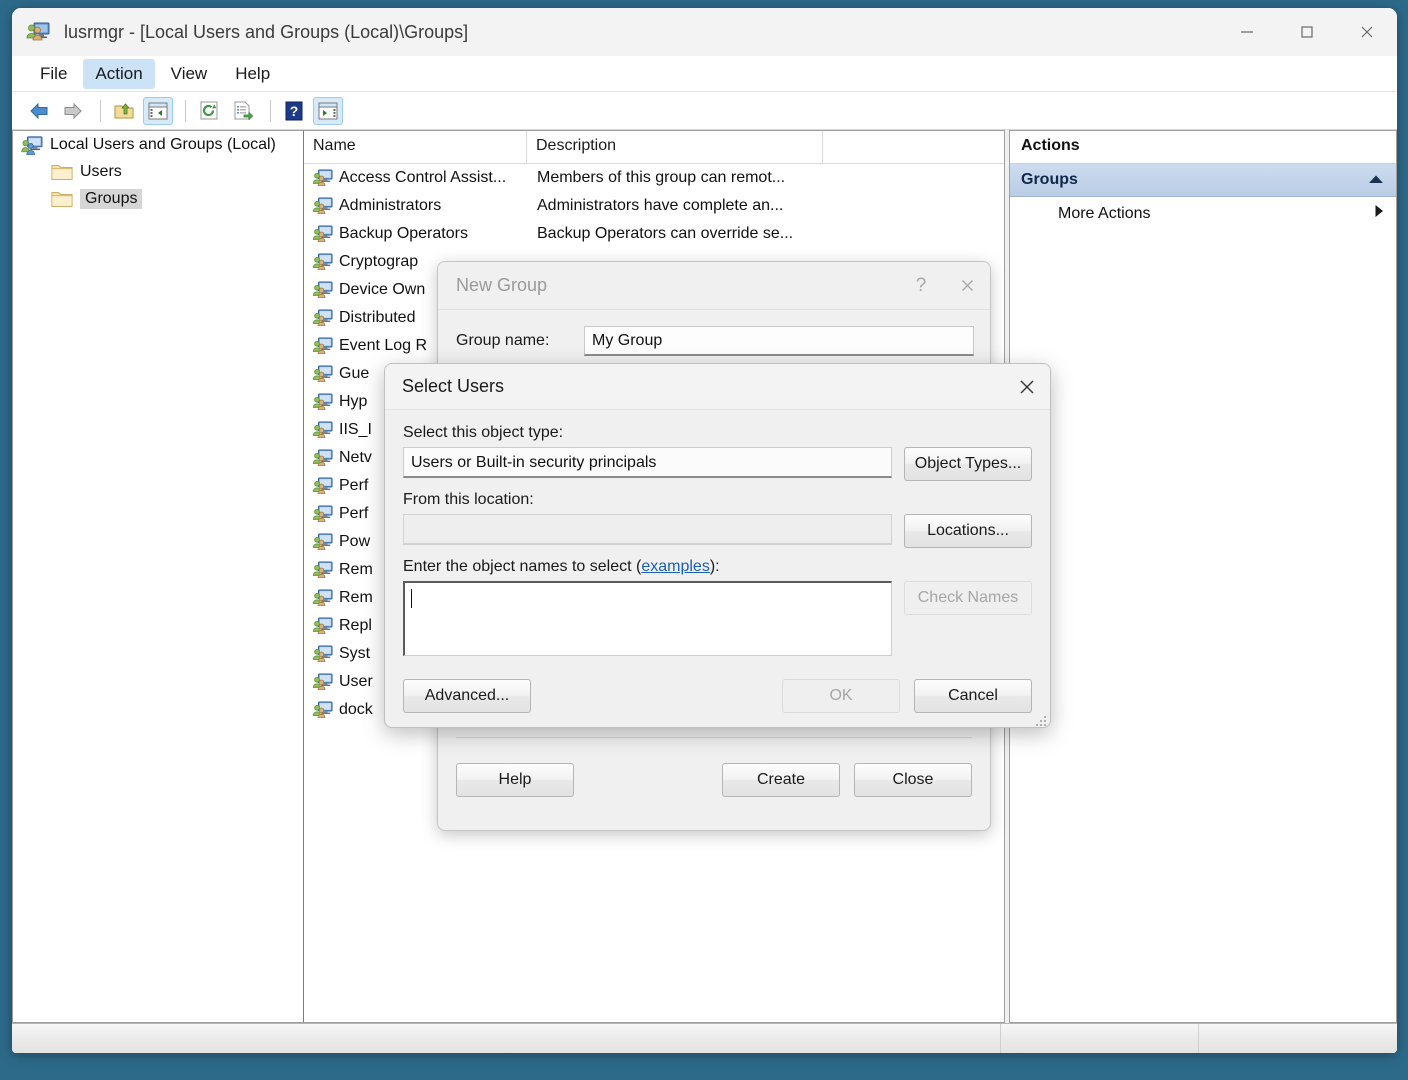  What do you see at coordinates (415, 147) in the screenshot?
I see `column-header-name: Name` at bounding box center [415, 147].